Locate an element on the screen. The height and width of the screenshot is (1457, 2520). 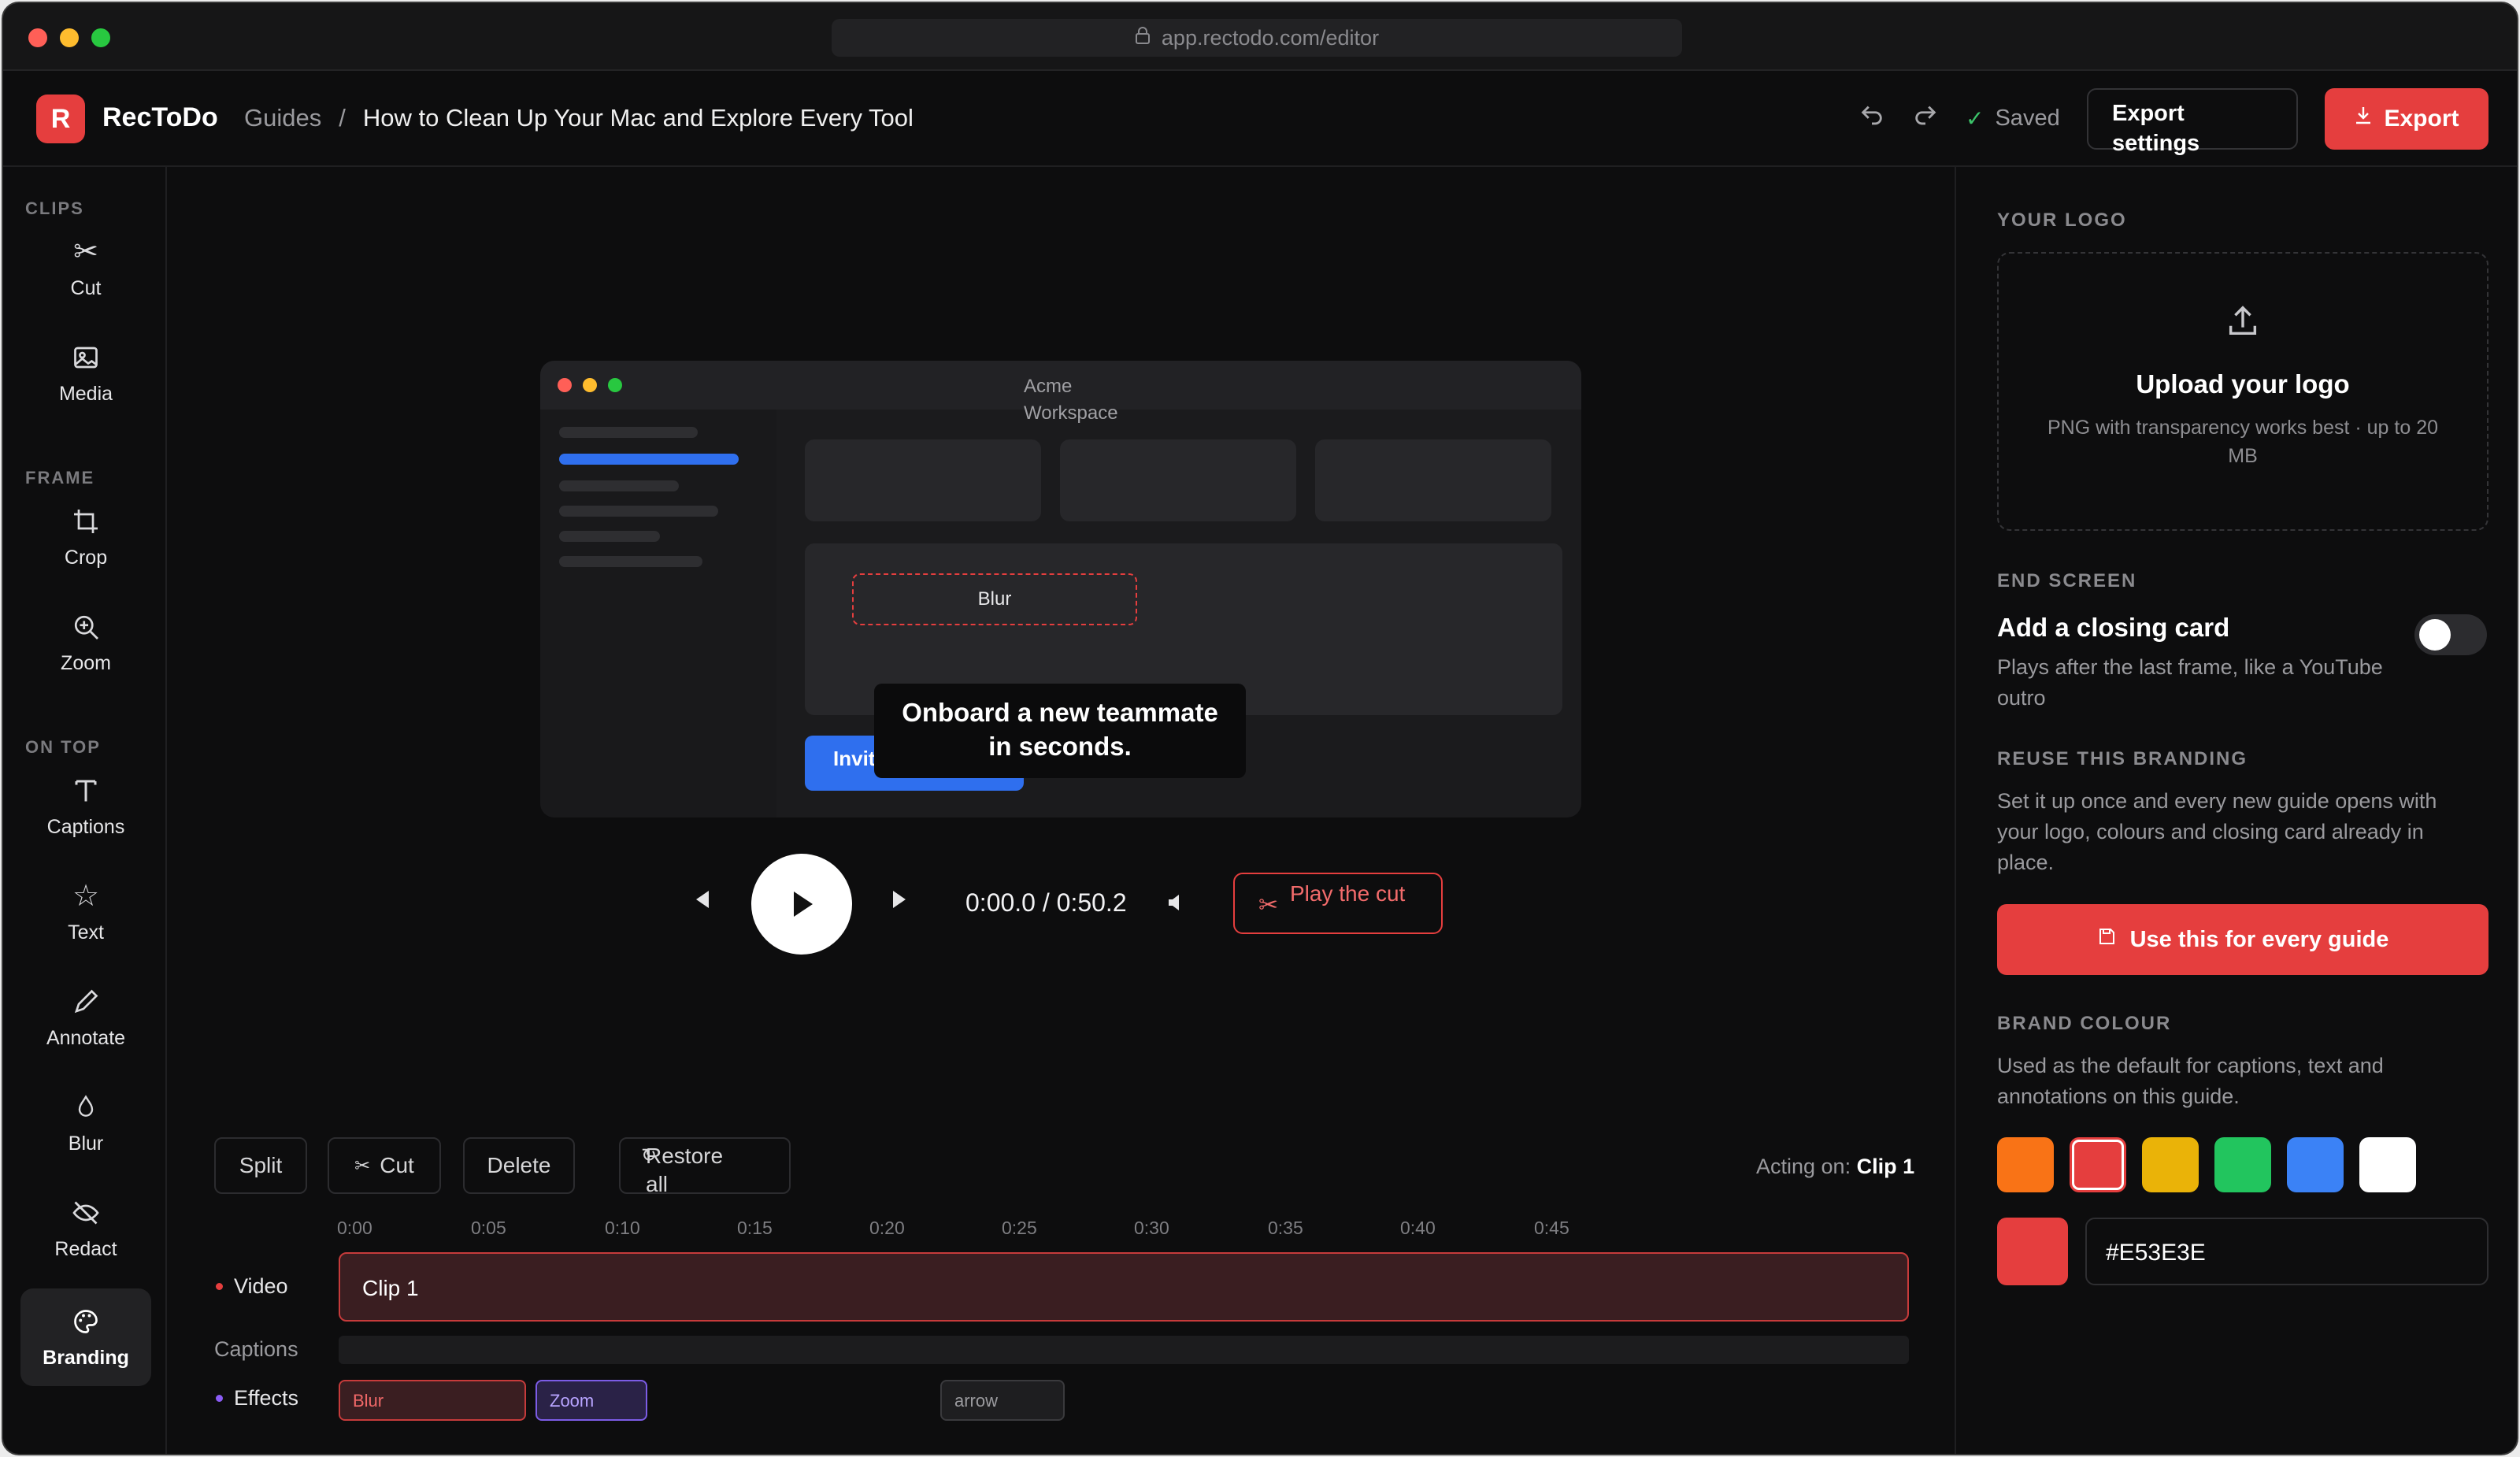
play-button is located at coordinates (801, 904).